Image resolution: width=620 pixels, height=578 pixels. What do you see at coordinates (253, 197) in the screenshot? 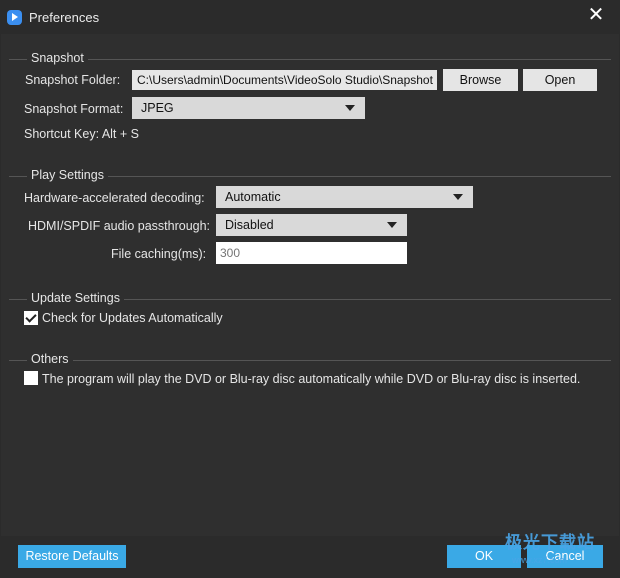
I see `hw-decoding-value: Automatic` at bounding box center [253, 197].